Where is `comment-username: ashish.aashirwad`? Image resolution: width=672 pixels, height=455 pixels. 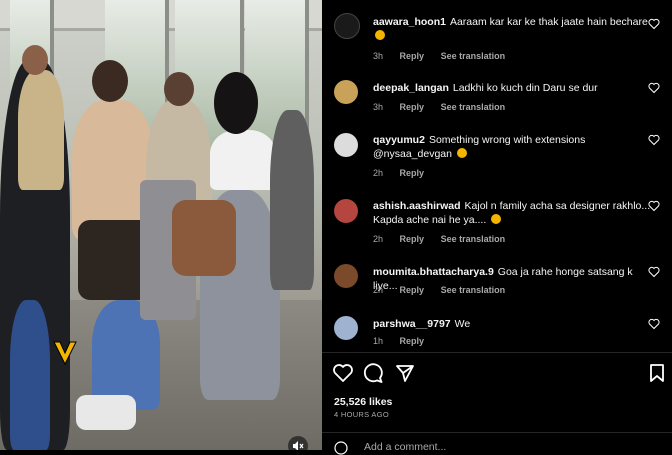
comment-username: ashish.aashirwad is located at coordinates (417, 206).